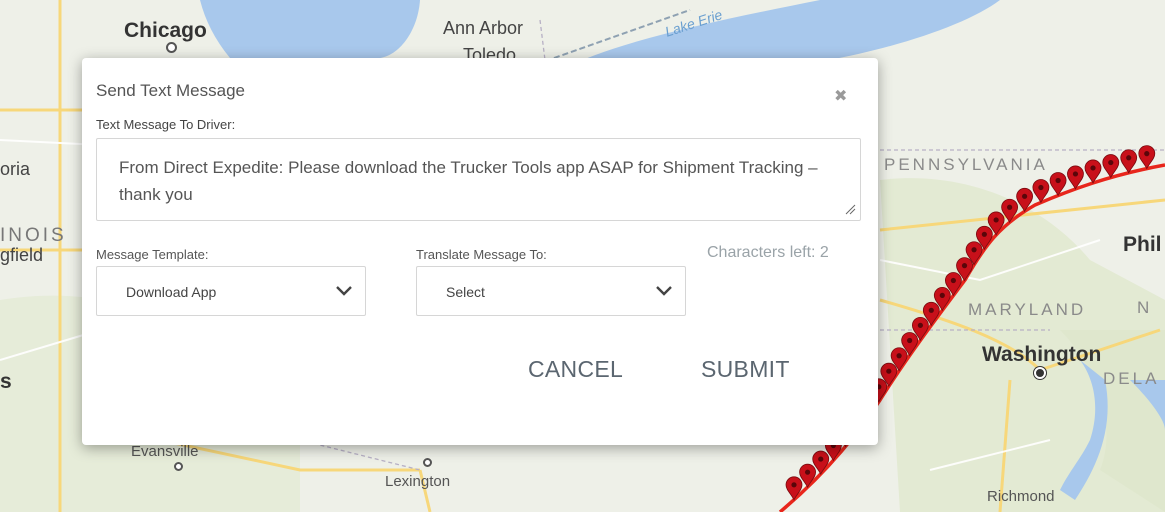 The height and width of the screenshot is (512, 1165). I want to click on map-label-evansville: Evansville, so click(165, 451).